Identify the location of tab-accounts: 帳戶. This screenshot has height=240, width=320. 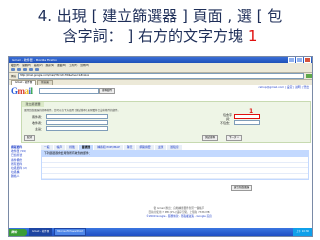
(59, 147).